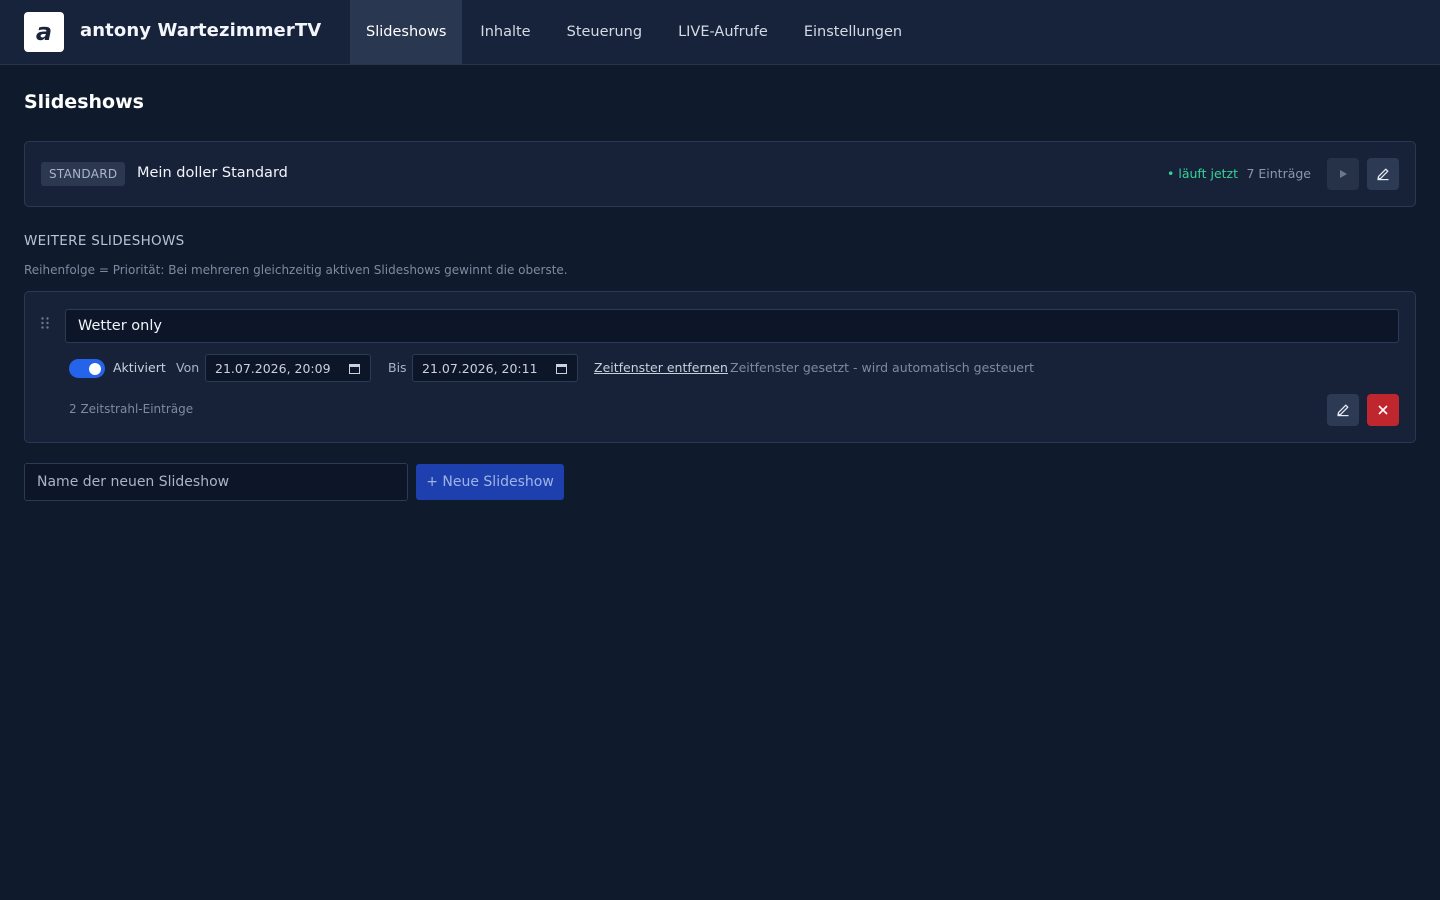 This screenshot has height=900, width=1440. What do you see at coordinates (1278, 173) in the screenshot?
I see `entries-count: 7 Einträge` at bounding box center [1278, 173].